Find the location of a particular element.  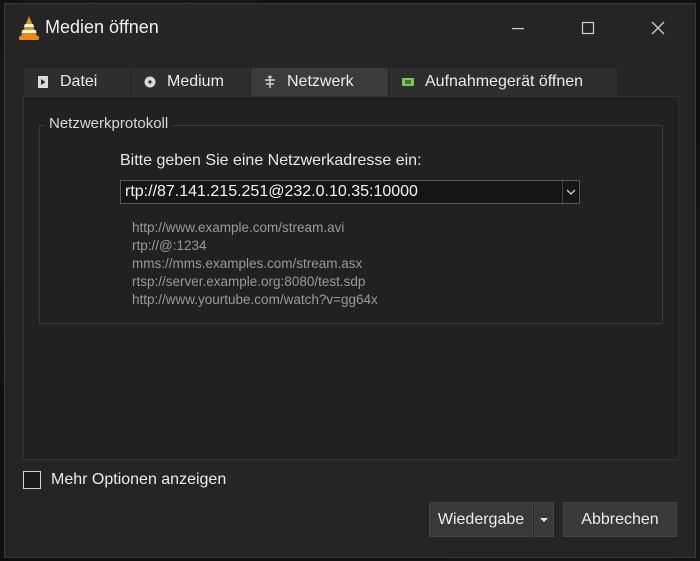

window-title: Medien öffnen is located at coordinates (102, 27).